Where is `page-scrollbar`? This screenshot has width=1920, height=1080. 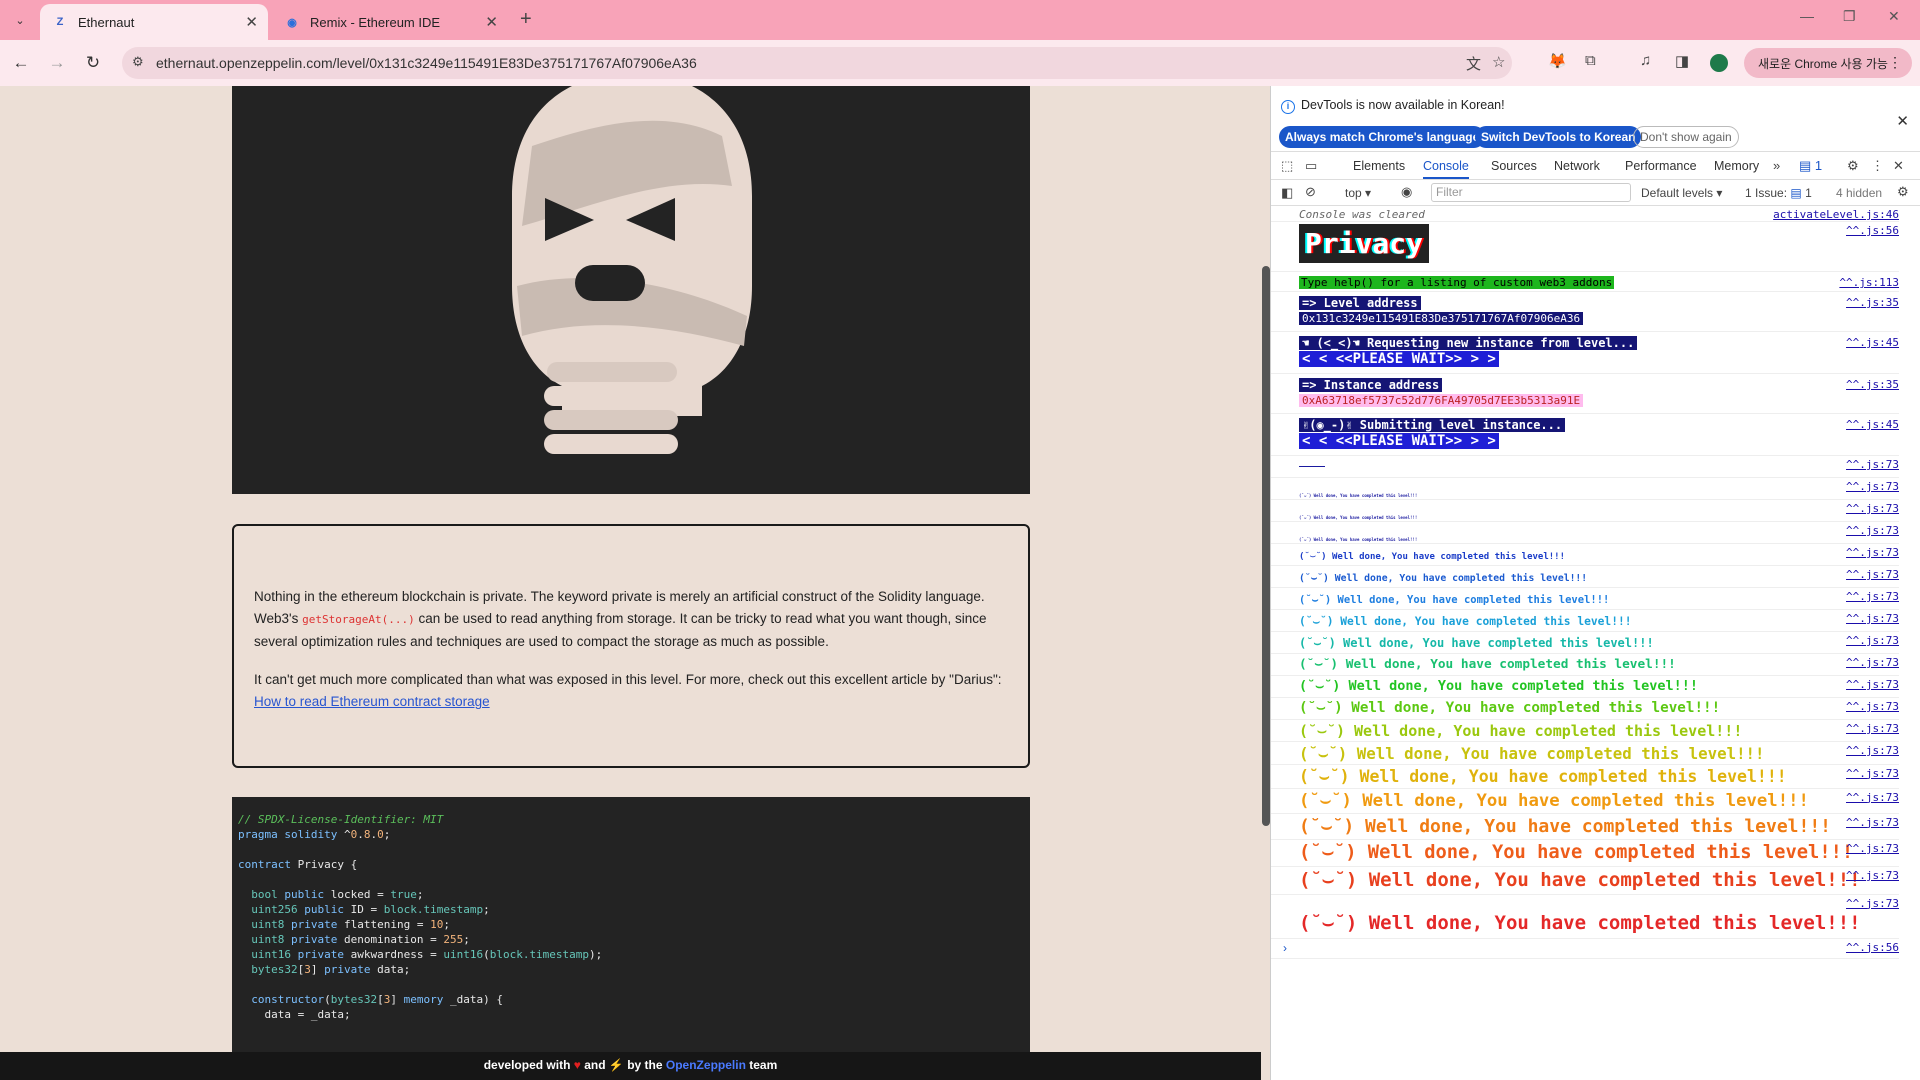 page-scrollbar is located at coordinates (1266, 546).